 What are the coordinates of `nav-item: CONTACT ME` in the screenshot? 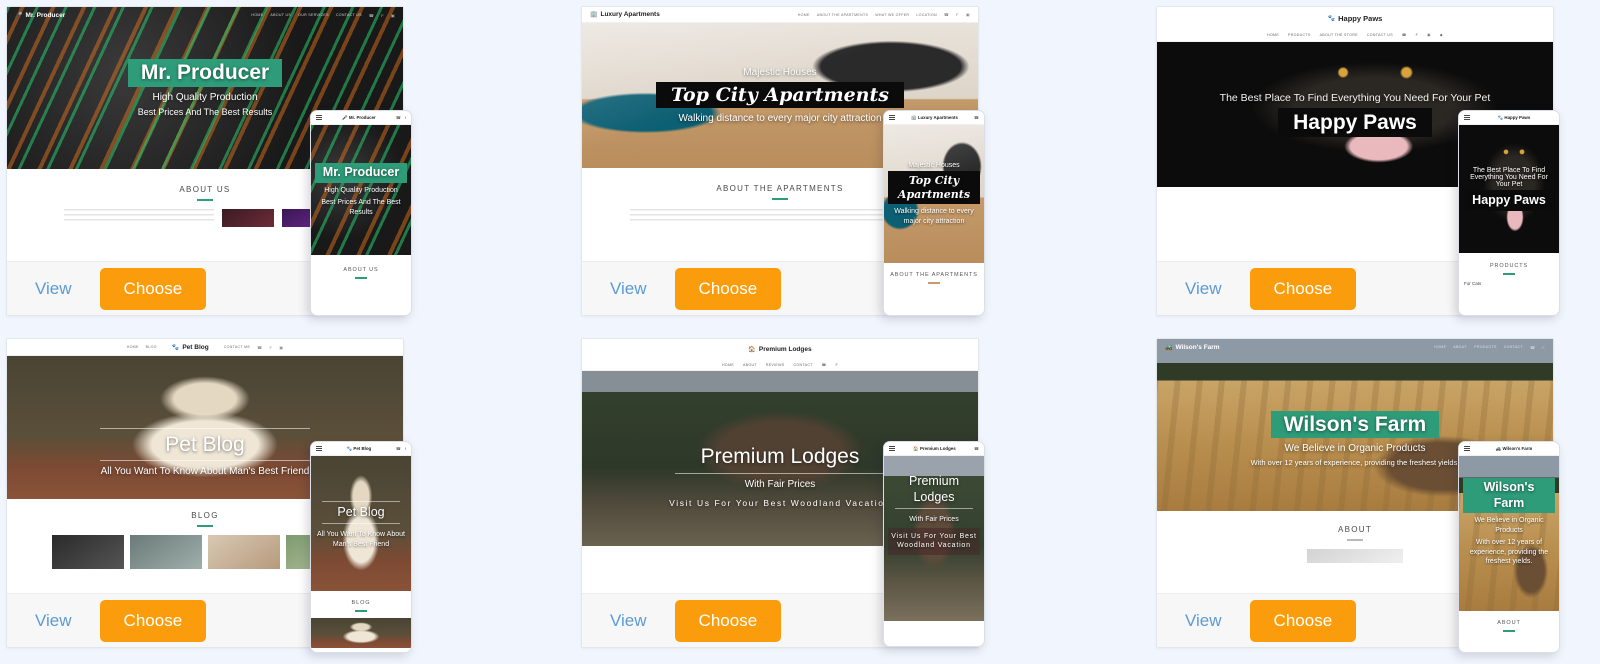 It's located at (237, 347).